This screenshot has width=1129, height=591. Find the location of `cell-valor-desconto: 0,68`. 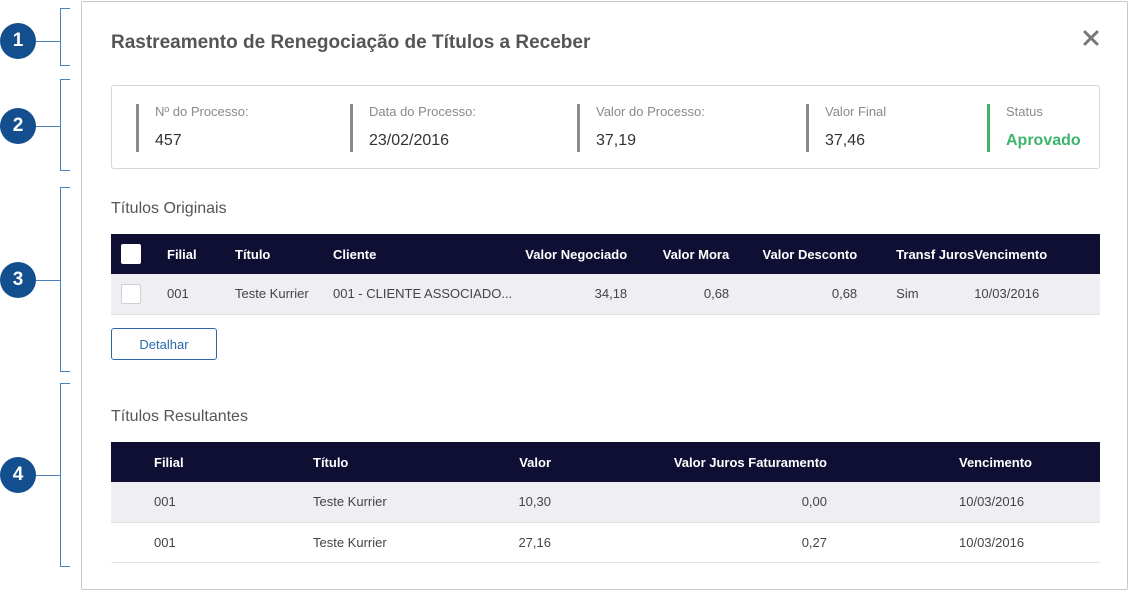

cell-valor-desconto: 0,68 is located at coordinates (793, 294).